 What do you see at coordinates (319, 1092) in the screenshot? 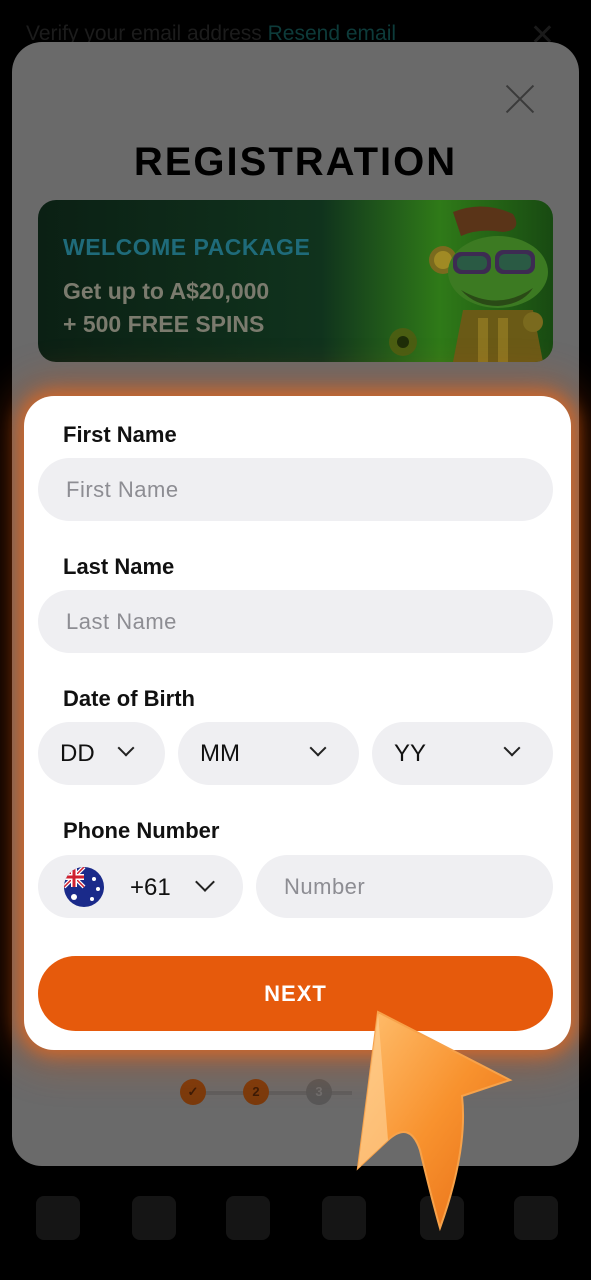
I see `step-3: 3` at bounding box center [319, 1092].